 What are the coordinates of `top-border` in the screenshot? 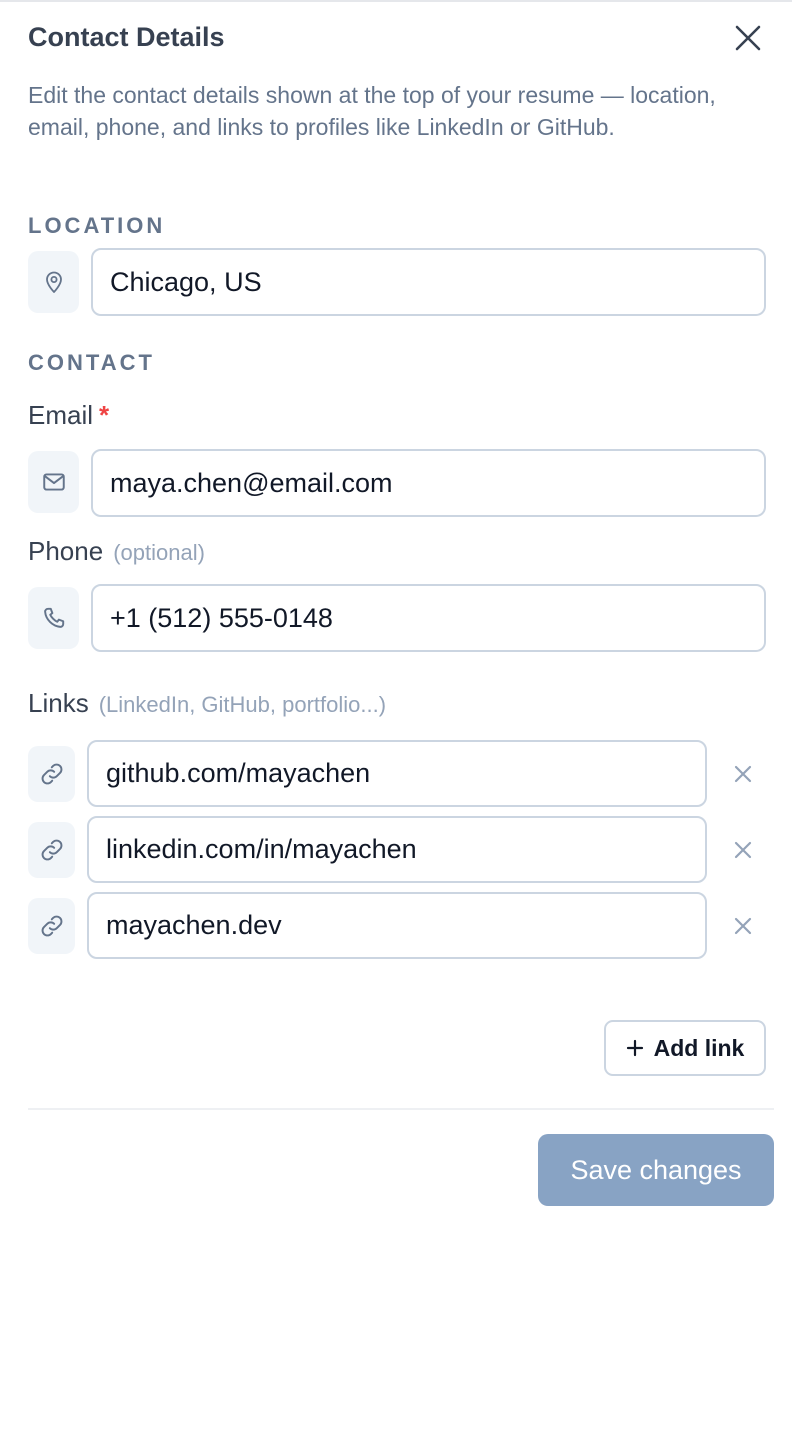 It's located at (396, 1).